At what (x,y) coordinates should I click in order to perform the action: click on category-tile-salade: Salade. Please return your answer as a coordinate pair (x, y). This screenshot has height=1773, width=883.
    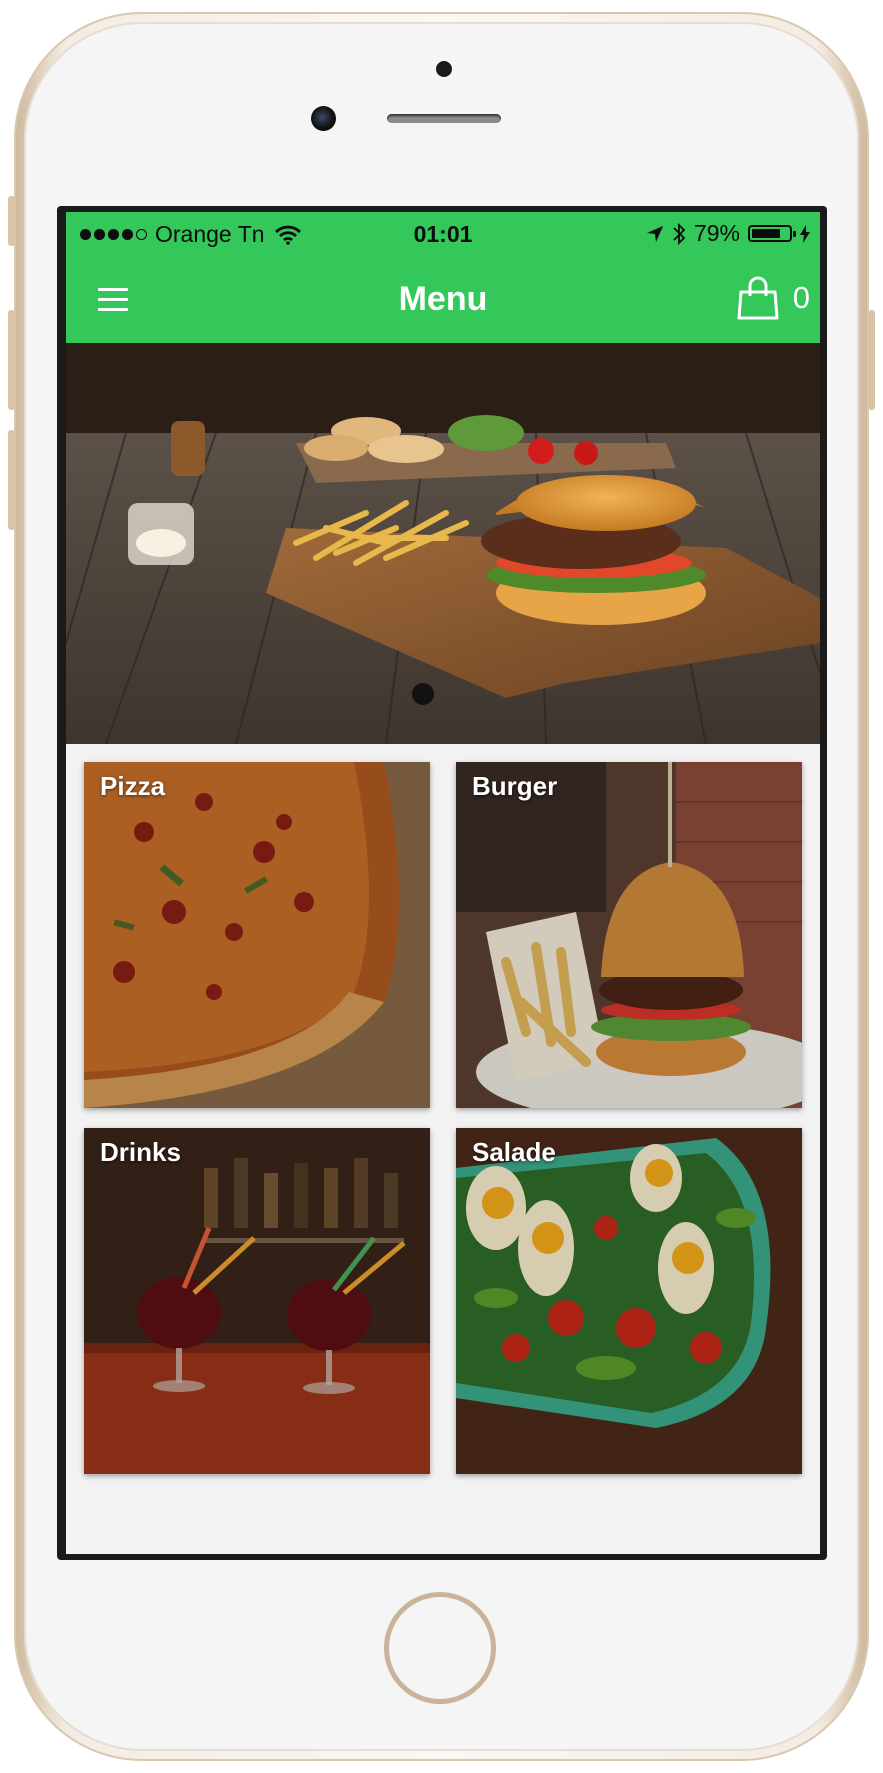
    Looking at the image, I should click on (629, 1301).